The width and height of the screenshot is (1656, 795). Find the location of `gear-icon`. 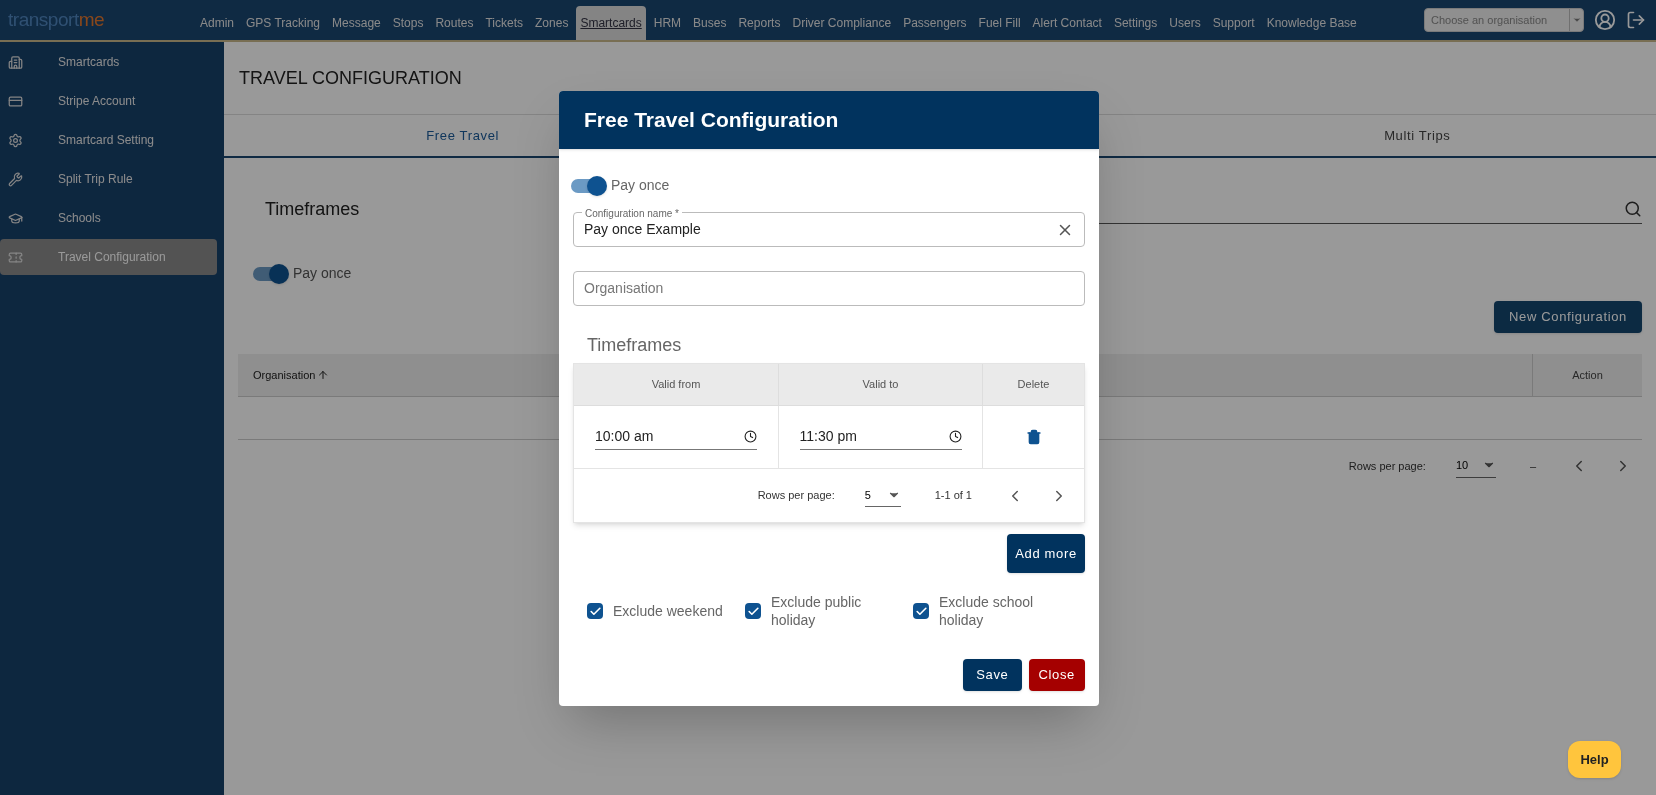

gear-icon is located at coordinates (15, 140).